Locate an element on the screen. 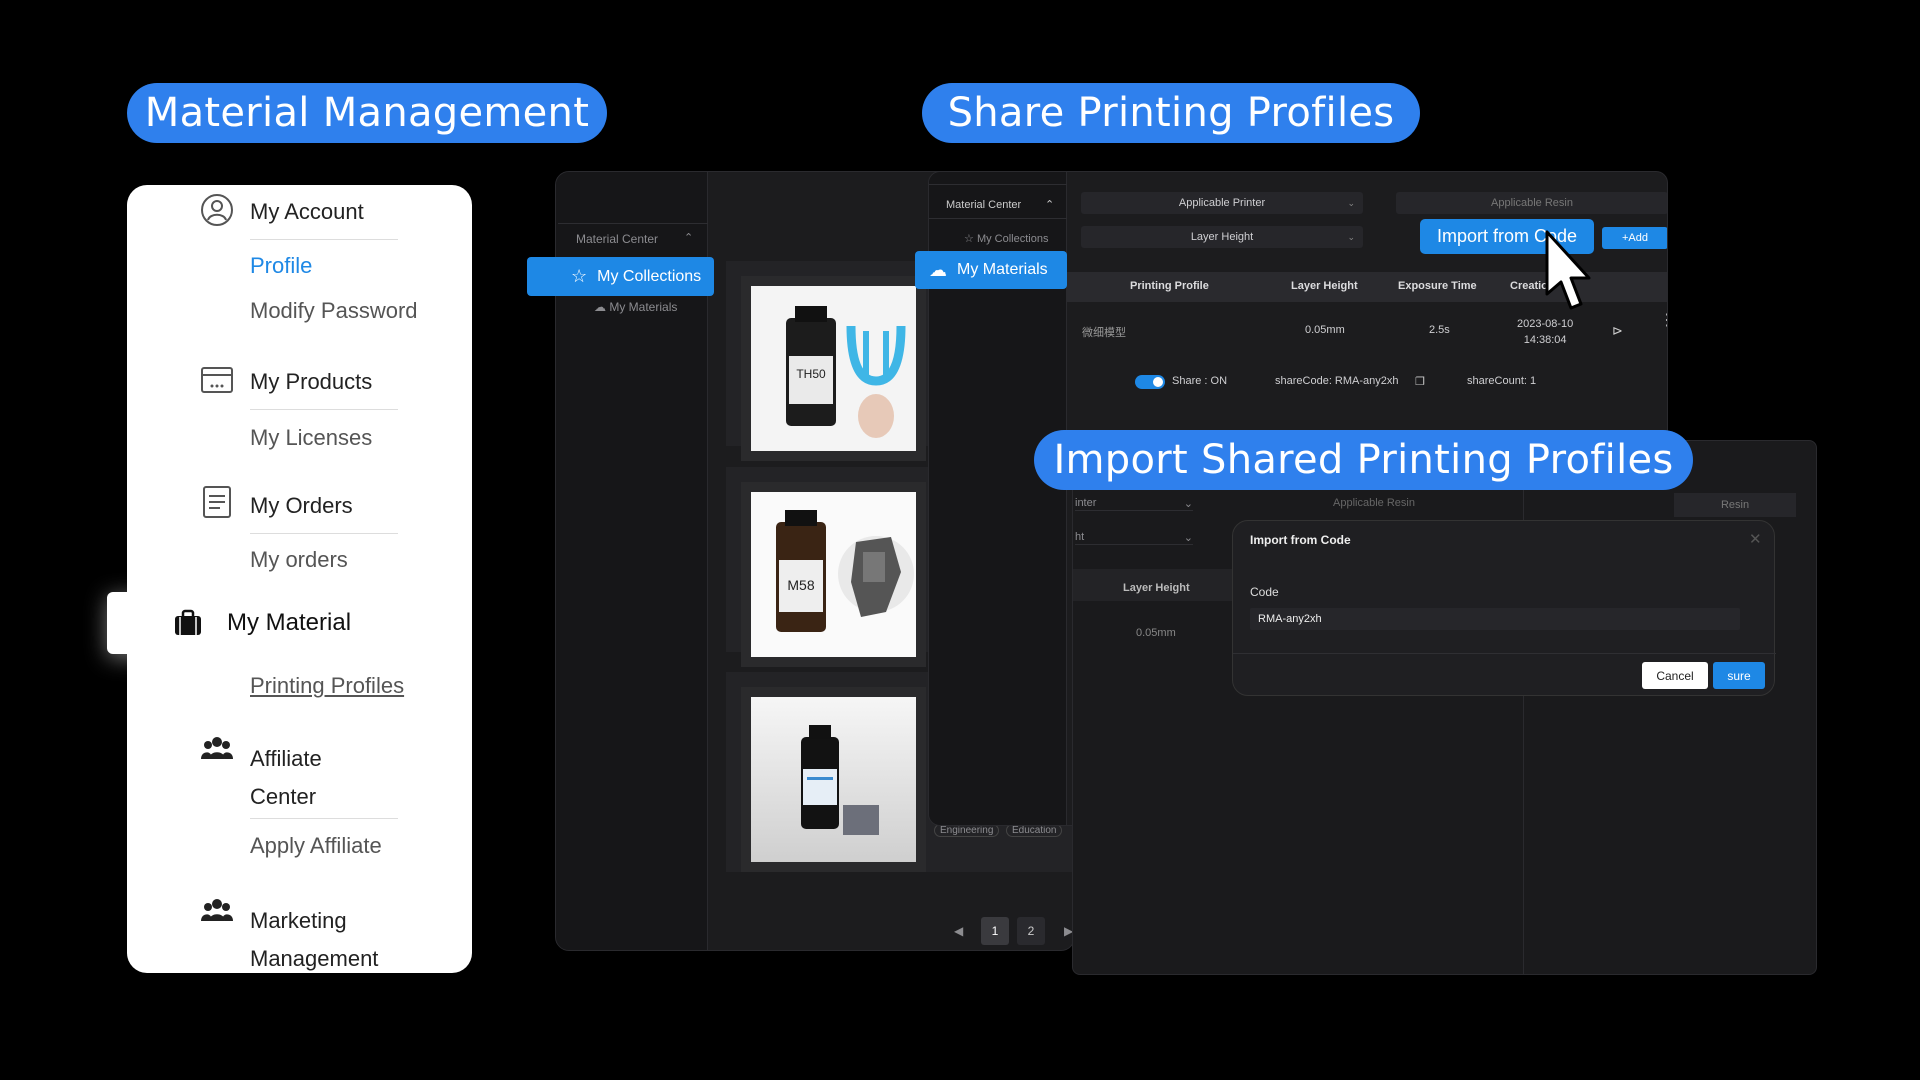 The image size is (1920, 1080). dialog-title: Import from Code is located at coordinates (1300, 540).